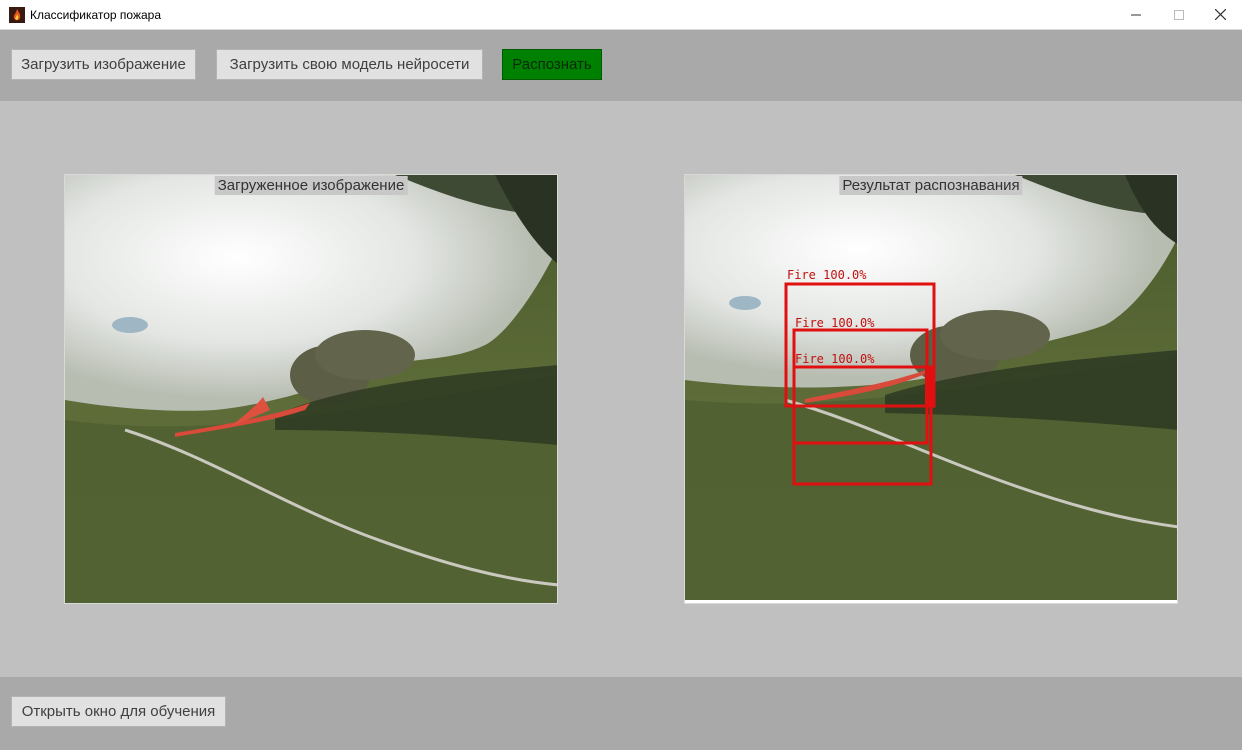 This screenshot has height=750, width=1242. What do you see at coordinates (349, 64) in the screenshot?
I see `load-model-button: Загрузить свою модель нейросети` at bounding box center [349, 64].